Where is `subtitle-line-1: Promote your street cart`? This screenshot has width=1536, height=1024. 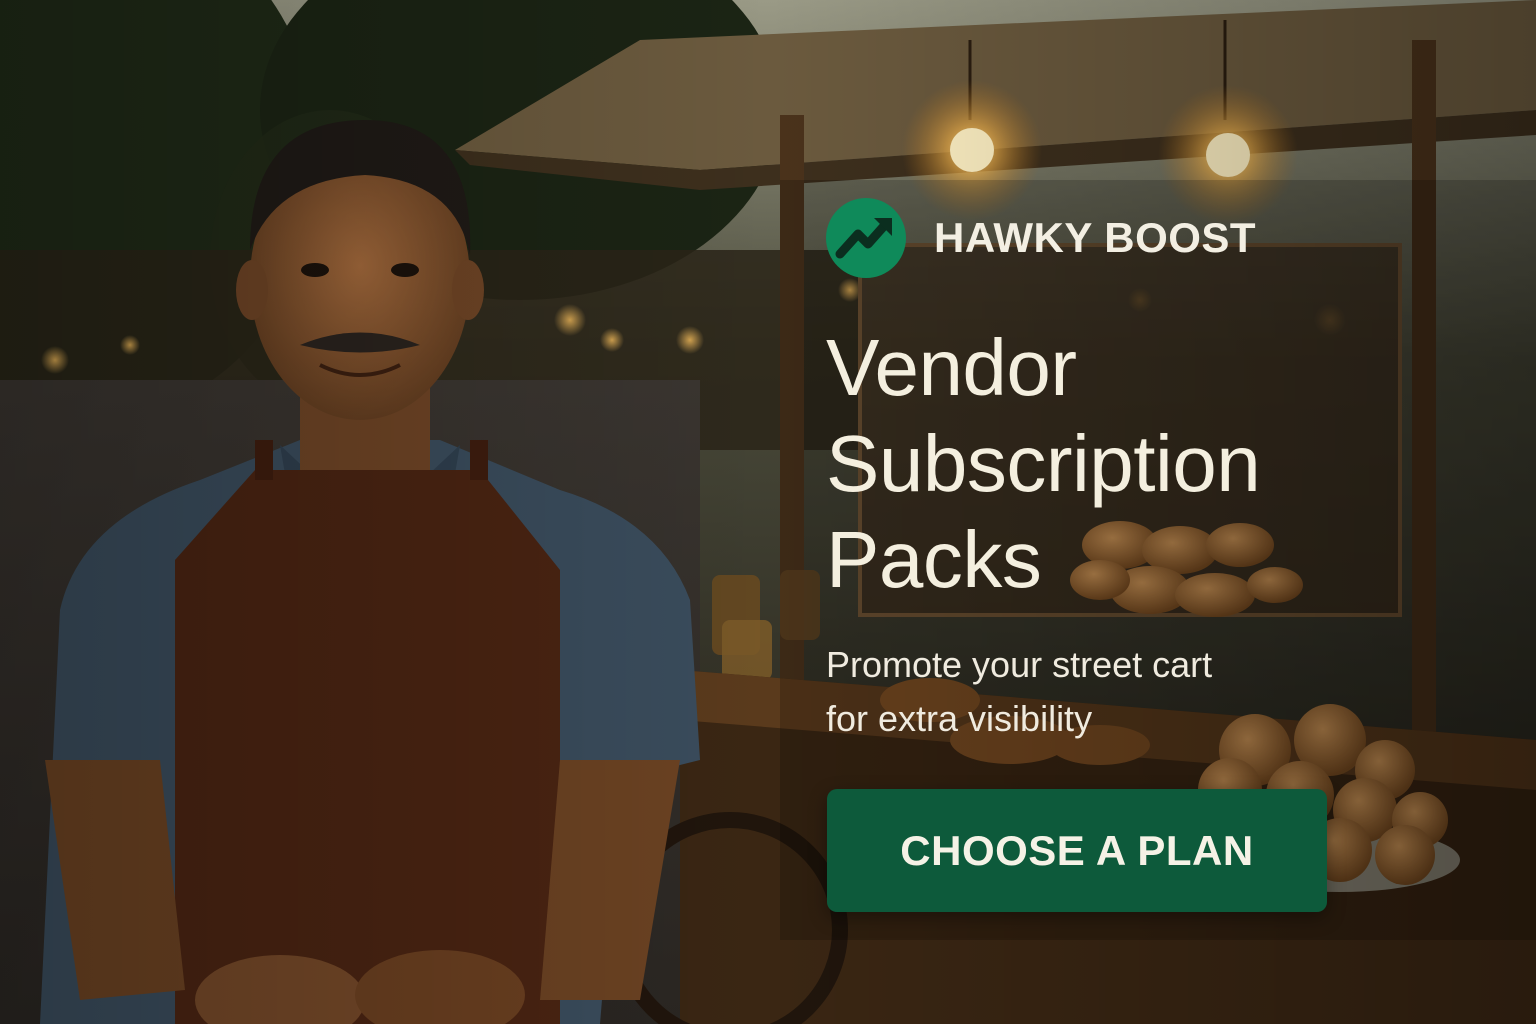
subtitle-line-1: Promote your street cart is located at coordinates (1019, 664).